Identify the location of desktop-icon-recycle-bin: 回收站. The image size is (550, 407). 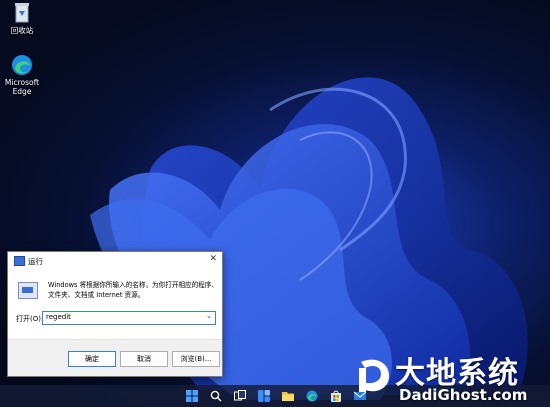
(22, 18).